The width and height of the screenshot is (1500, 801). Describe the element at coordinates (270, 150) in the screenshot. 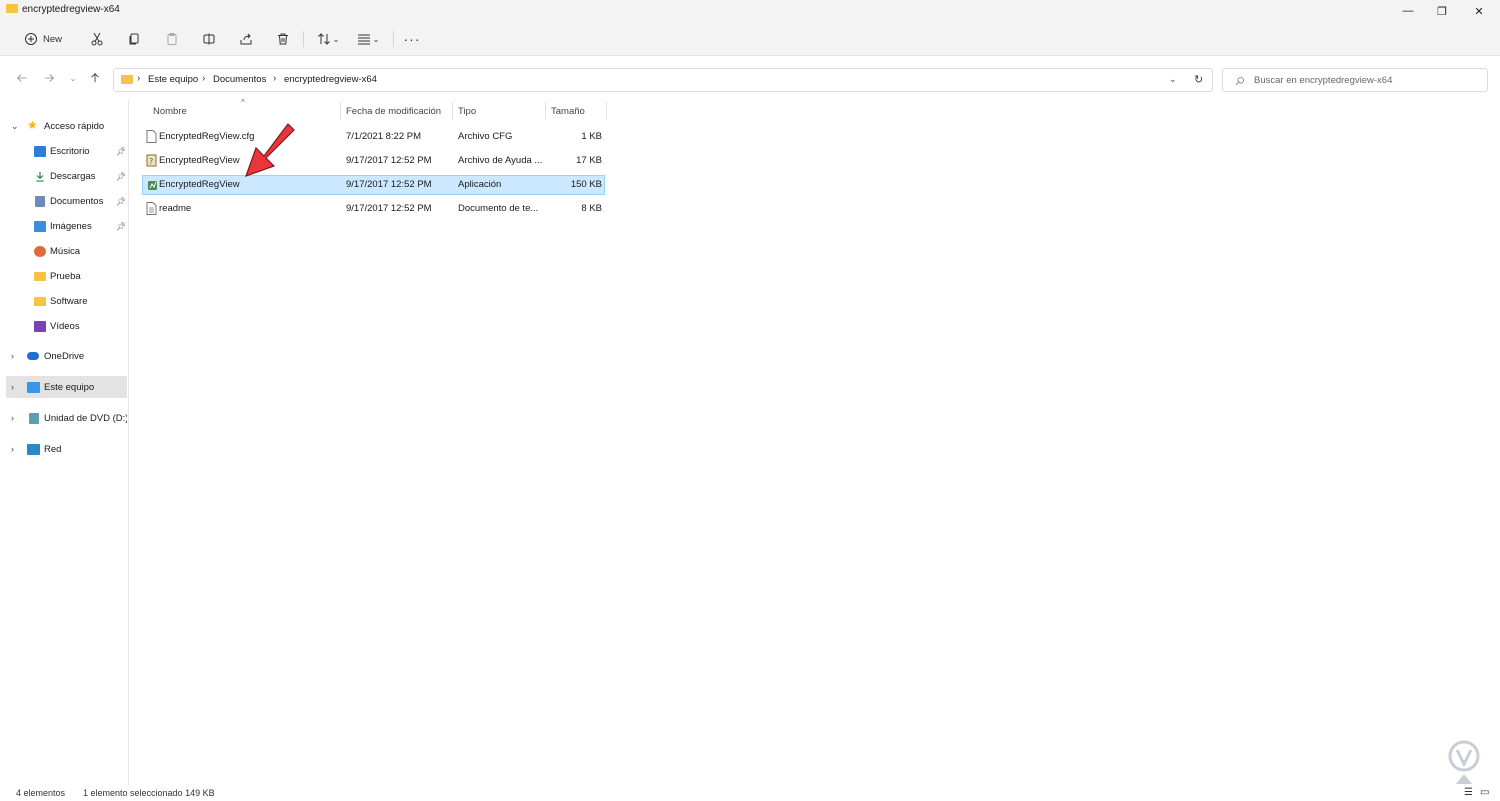

I see `annotation-arrow-icon` at that location.